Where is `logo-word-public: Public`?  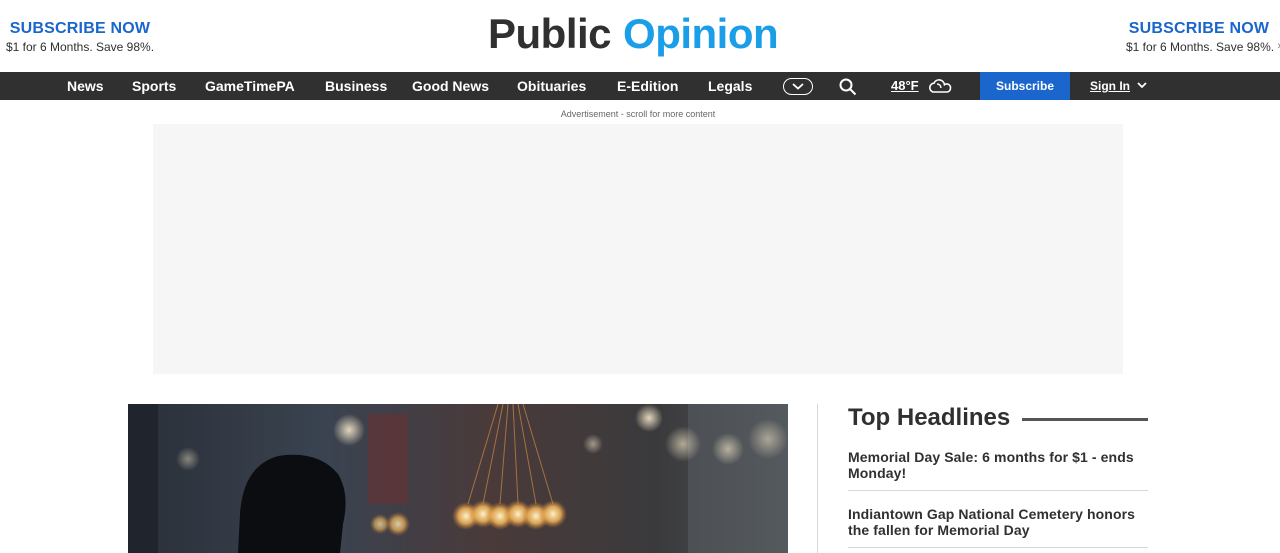 logo-word-public: Public is located at coordinates (550, 33).